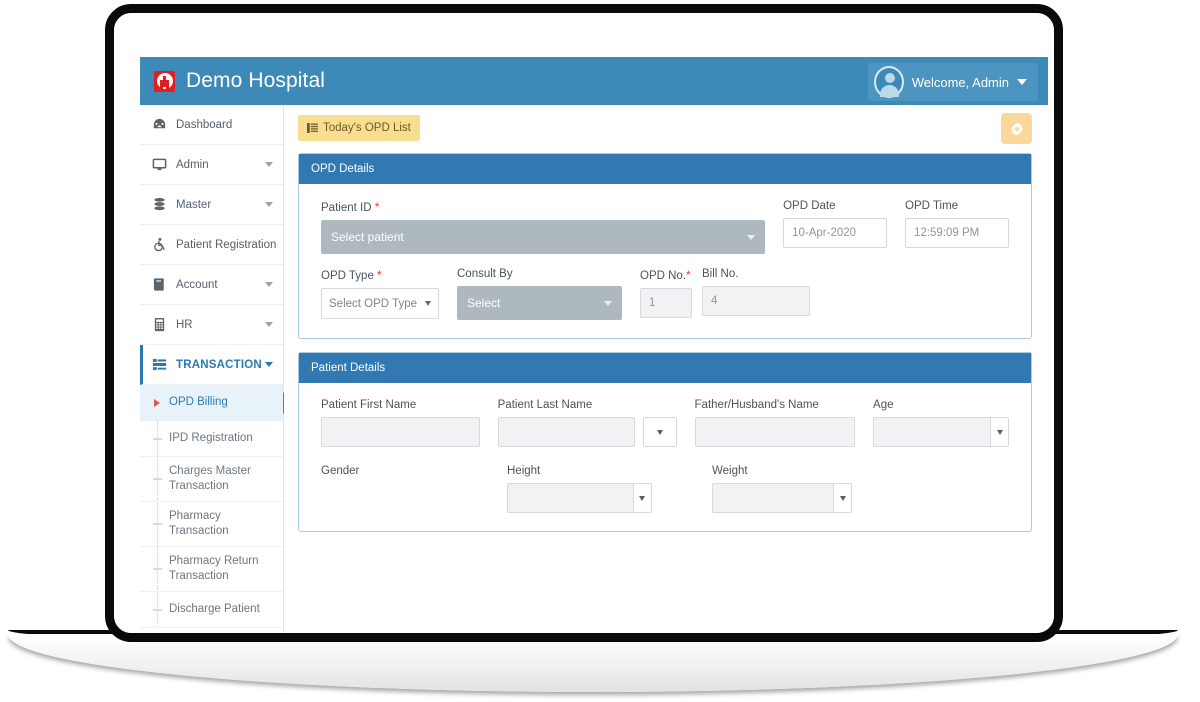 Image resolution: width=1200 pixels, height=702 pixels. Describe the element at coordinates (888, 82) in the screenshot. I see `avatar` at that location.